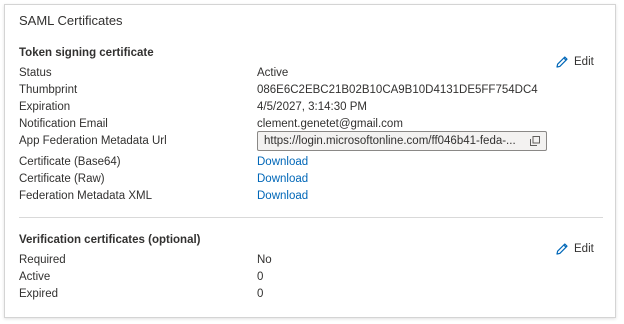 The image size is (624, 324). I want to click on required-value: No, so click(264, 260).